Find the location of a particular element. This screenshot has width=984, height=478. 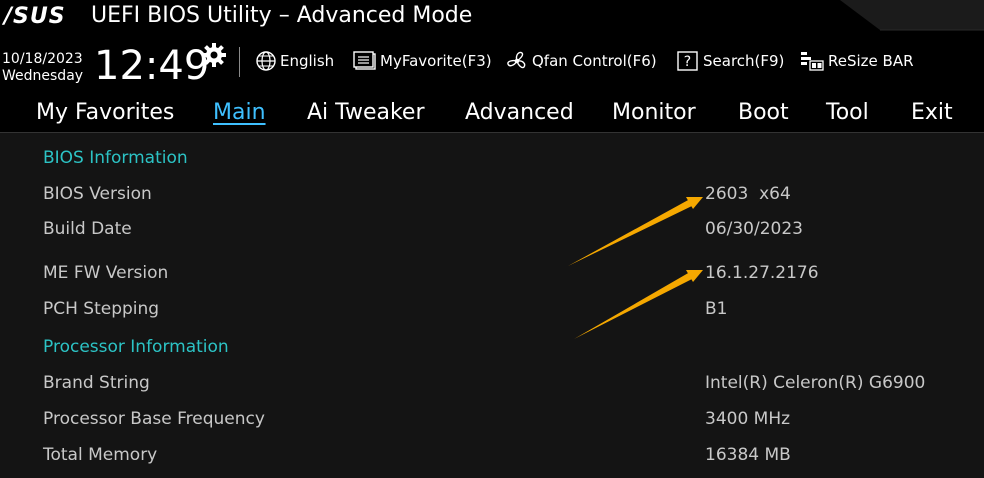

tab-monitor: Monitor is located at coordinates (654, 113).